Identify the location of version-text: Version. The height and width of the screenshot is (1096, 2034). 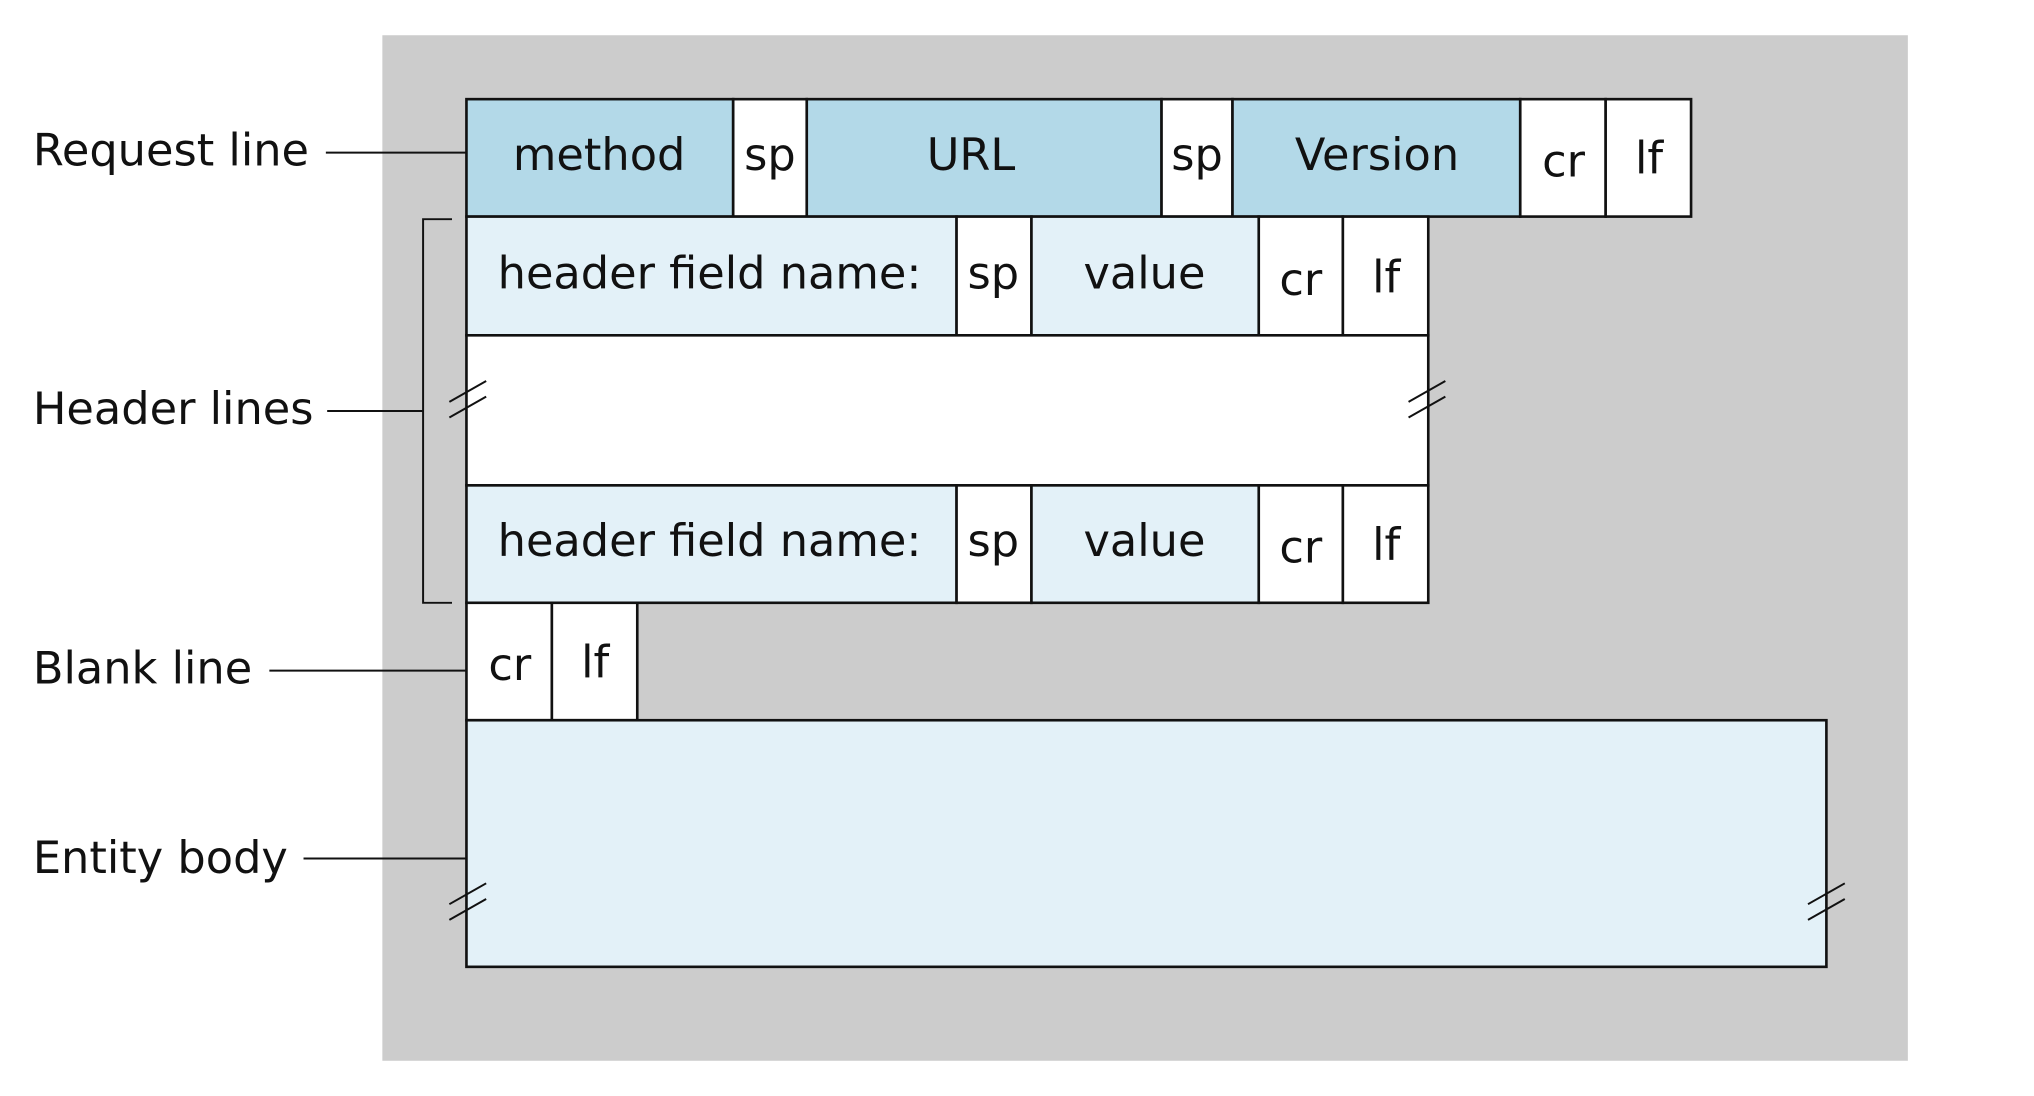
(1377, 155).